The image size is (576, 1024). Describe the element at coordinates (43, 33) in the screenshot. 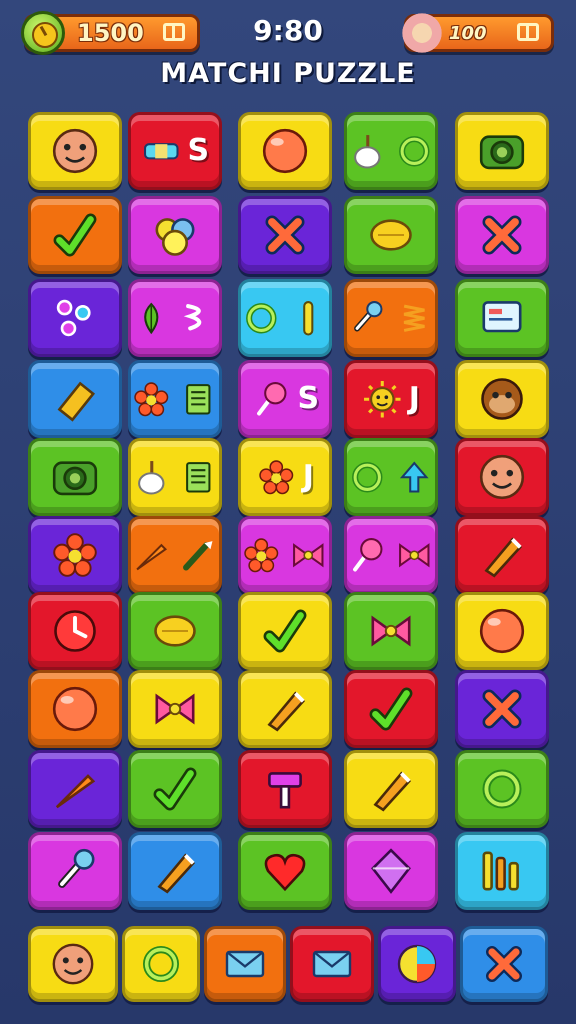

I see `clock-coin-icon` at that location.